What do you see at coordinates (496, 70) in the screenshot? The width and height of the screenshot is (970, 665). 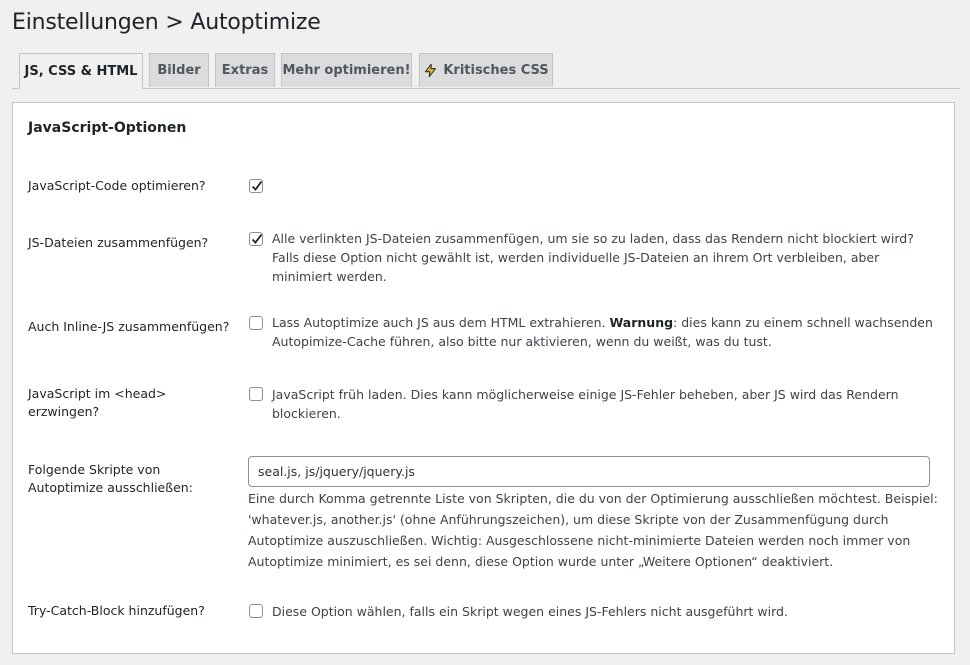 I see `tab-label: Kritisches CSS` at bounding box center [496, 70].